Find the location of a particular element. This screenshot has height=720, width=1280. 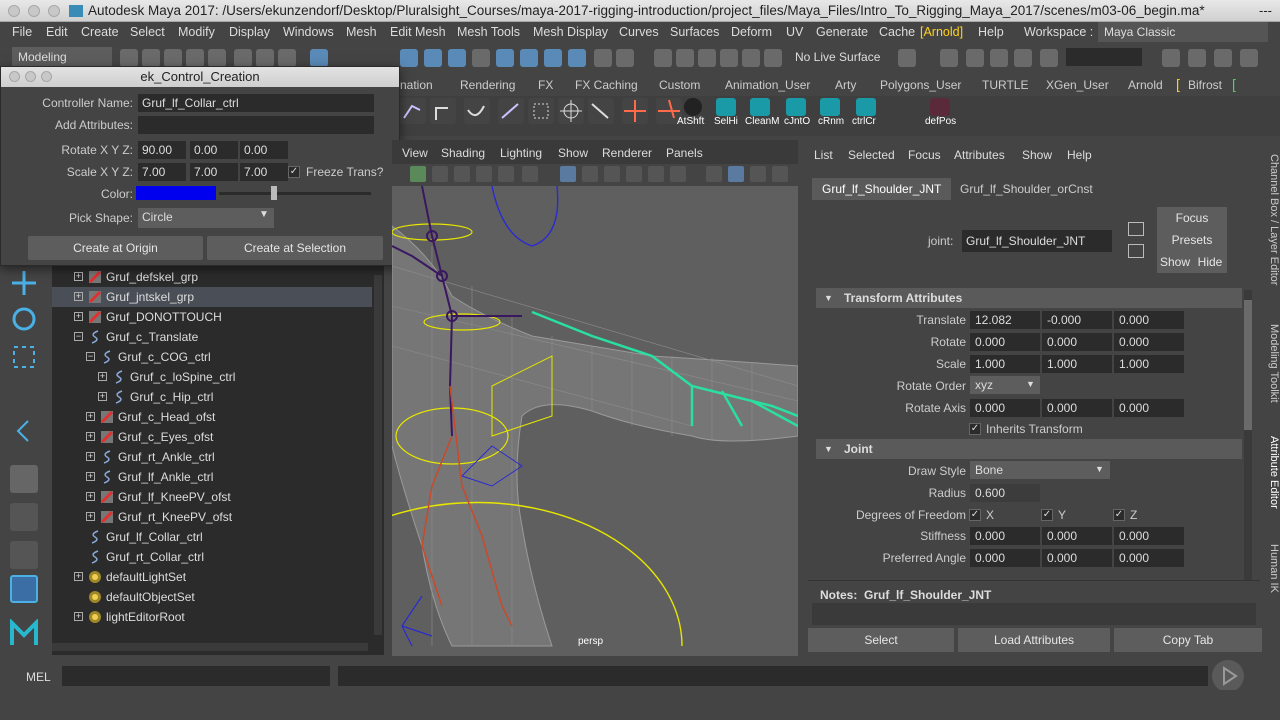

attr-menu-selected: Selected is located at coordinates (871, 155).